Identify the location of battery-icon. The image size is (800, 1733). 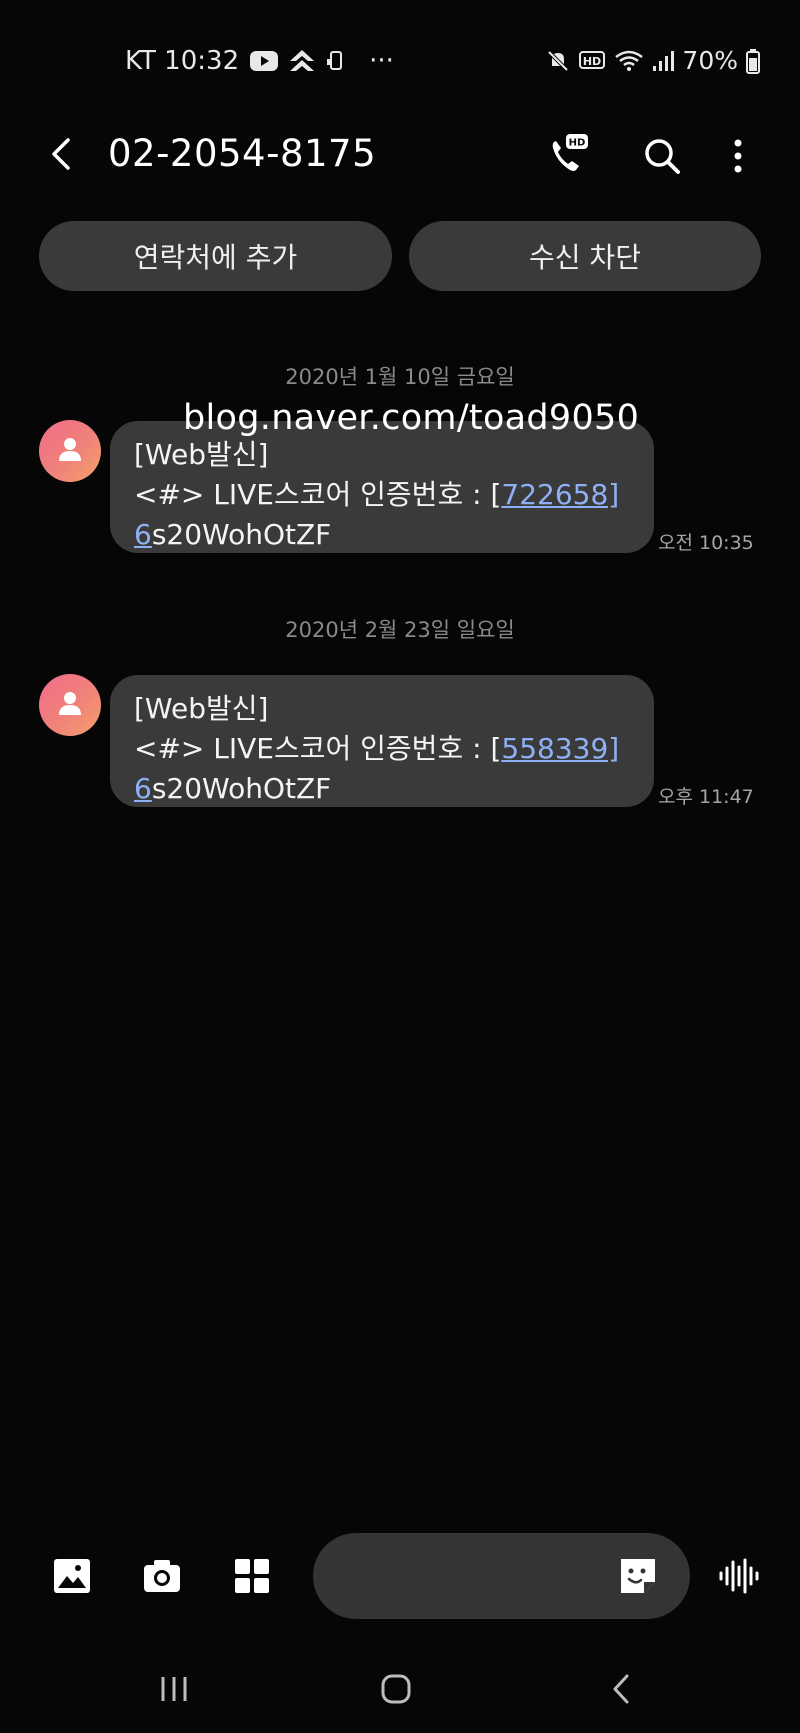
(753, 61).